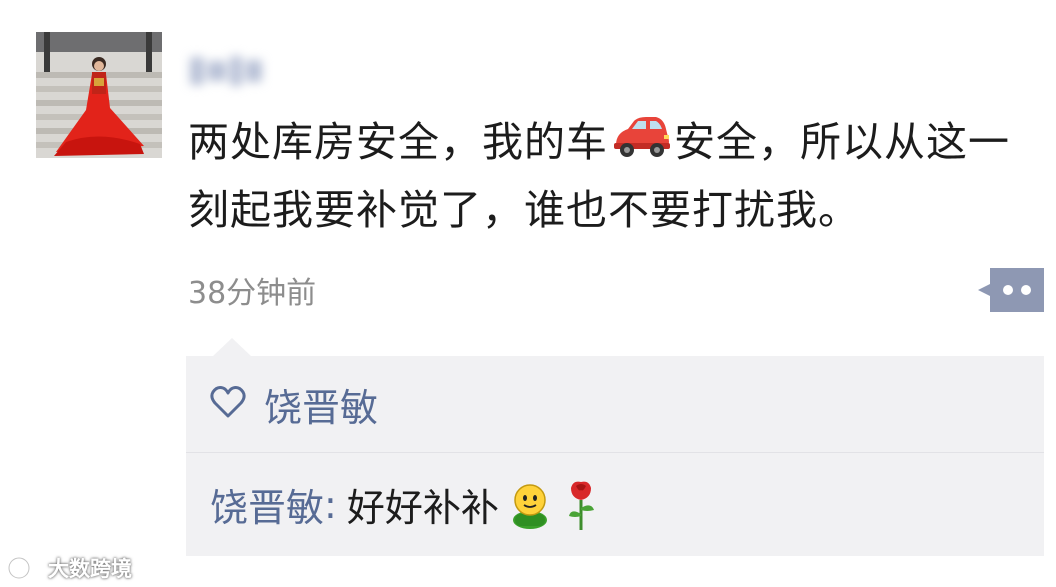 The height and width of the screenshot is (587, 1056). I want to click on comment-item: 饶晋敏: 好好补补, so click(615, 504).